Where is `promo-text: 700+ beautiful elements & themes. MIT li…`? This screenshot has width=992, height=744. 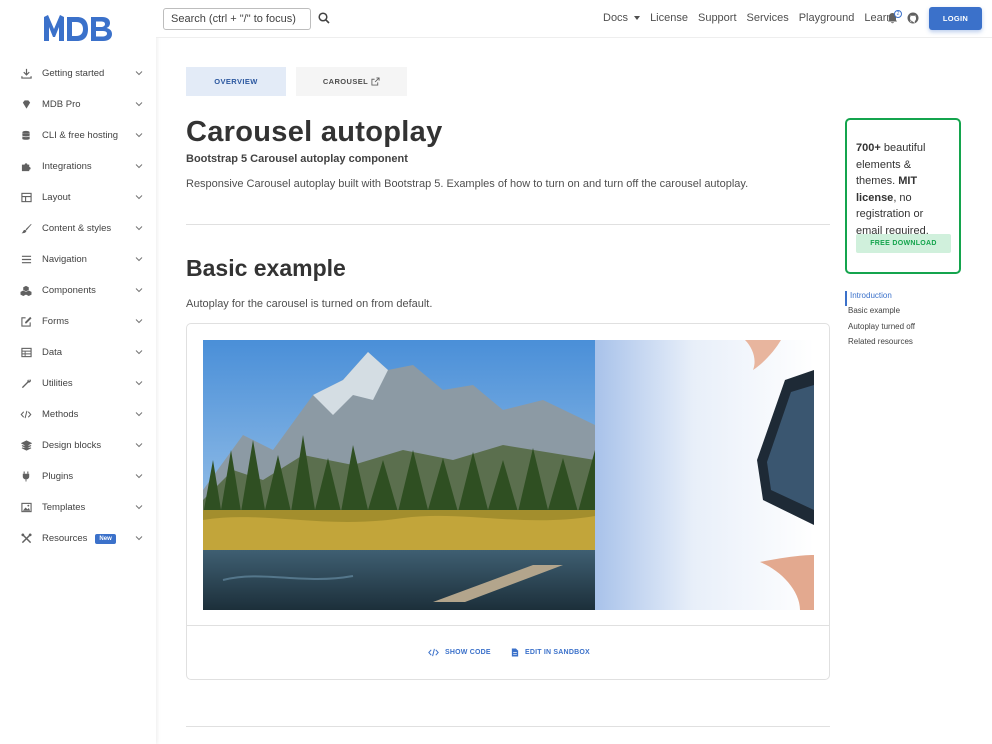 promo-text: 700+ beautiful elements & themes. MIT li… is located at coordinates (903, 189).